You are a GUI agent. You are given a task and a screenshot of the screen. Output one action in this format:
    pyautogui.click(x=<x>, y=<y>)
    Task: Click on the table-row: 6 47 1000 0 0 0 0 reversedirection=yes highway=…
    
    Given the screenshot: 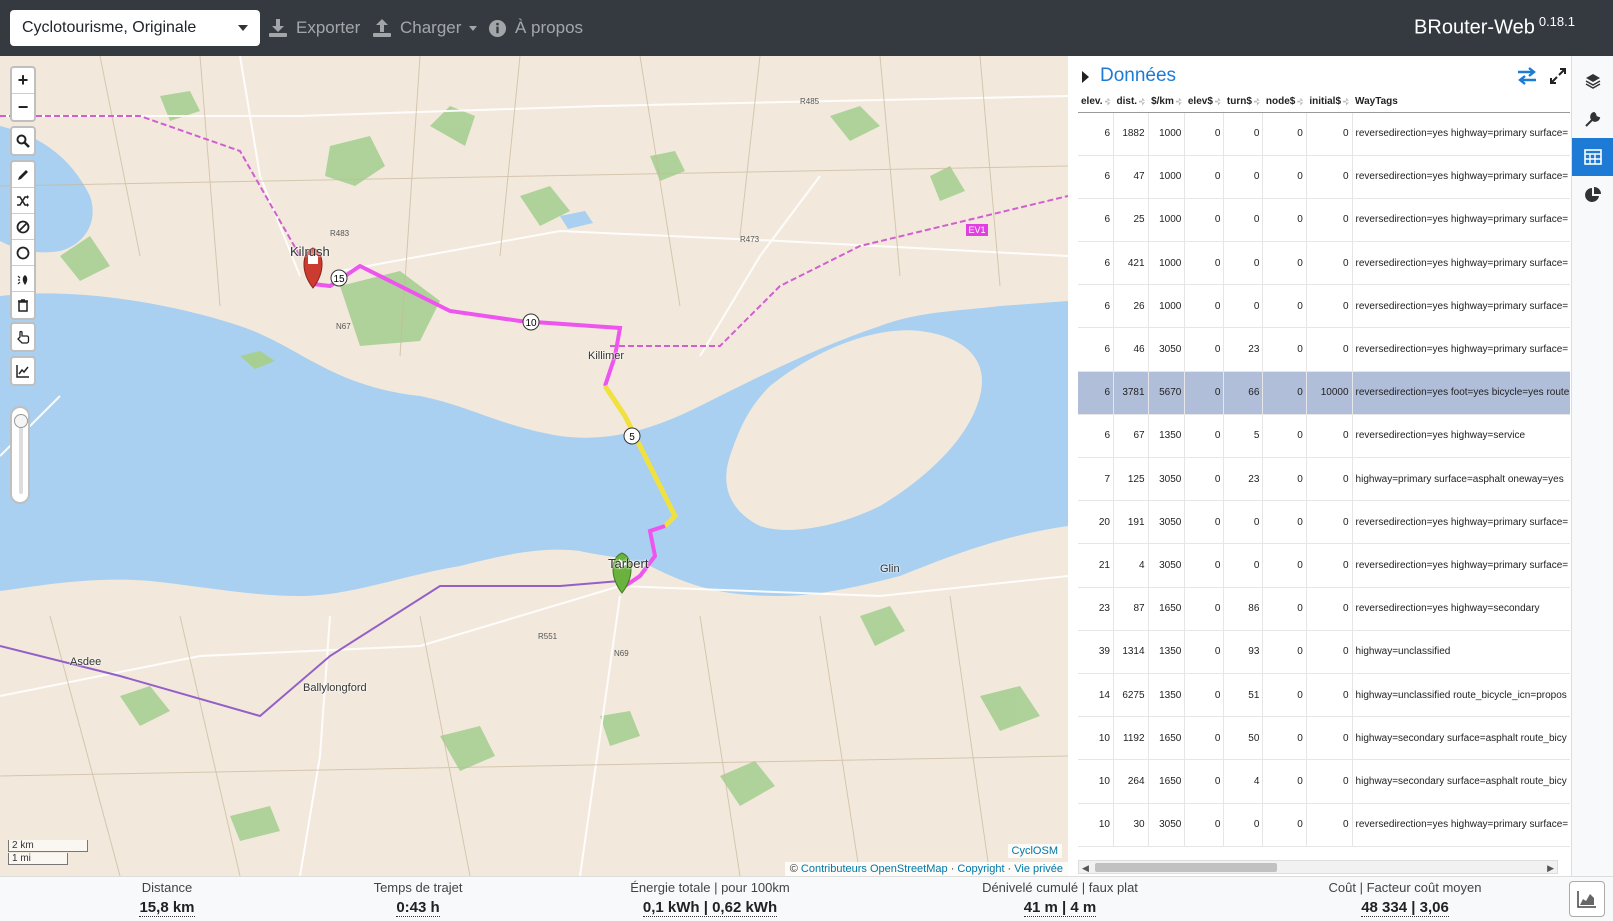 What is the action you would take?
    pyautogui.click(x=1324, y=177)
    